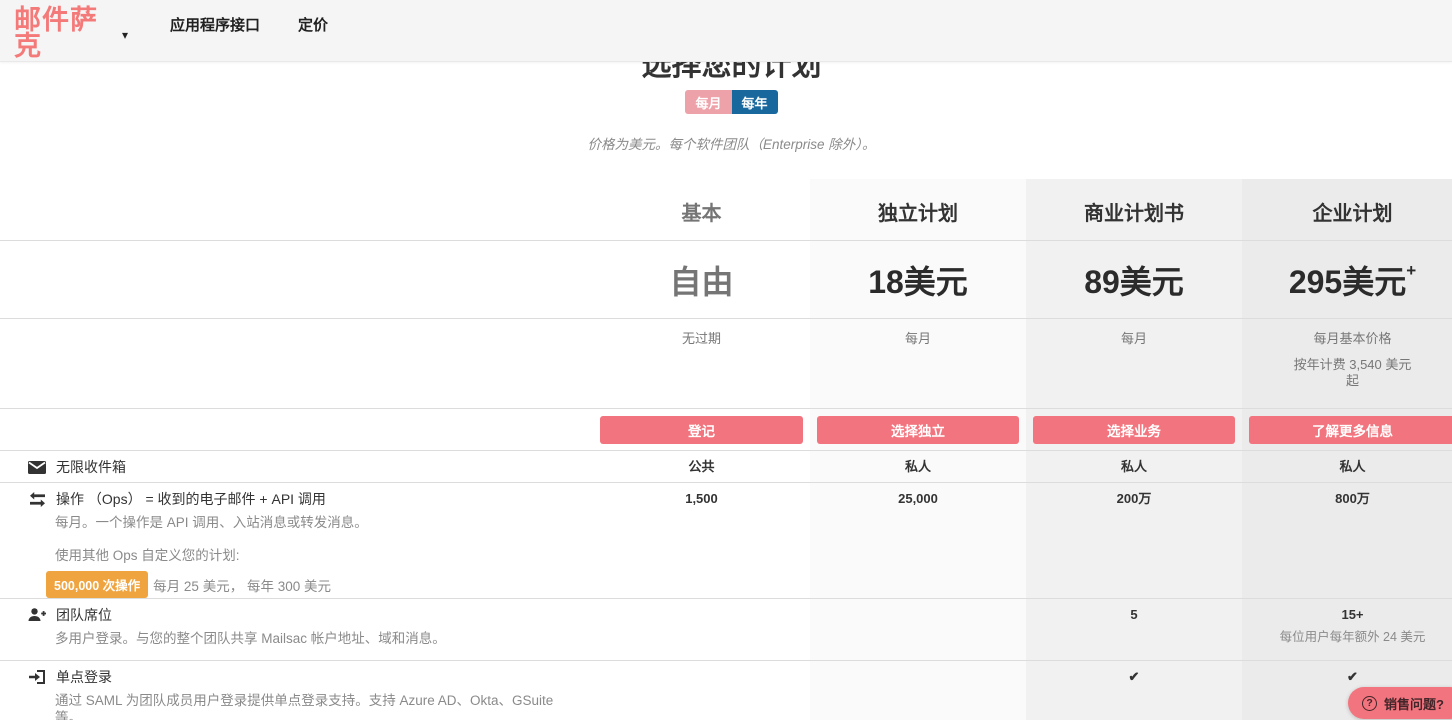 The width and height of the screenshot is (1452, 720). I want to click on user-plus-icon, so click(37, 615).